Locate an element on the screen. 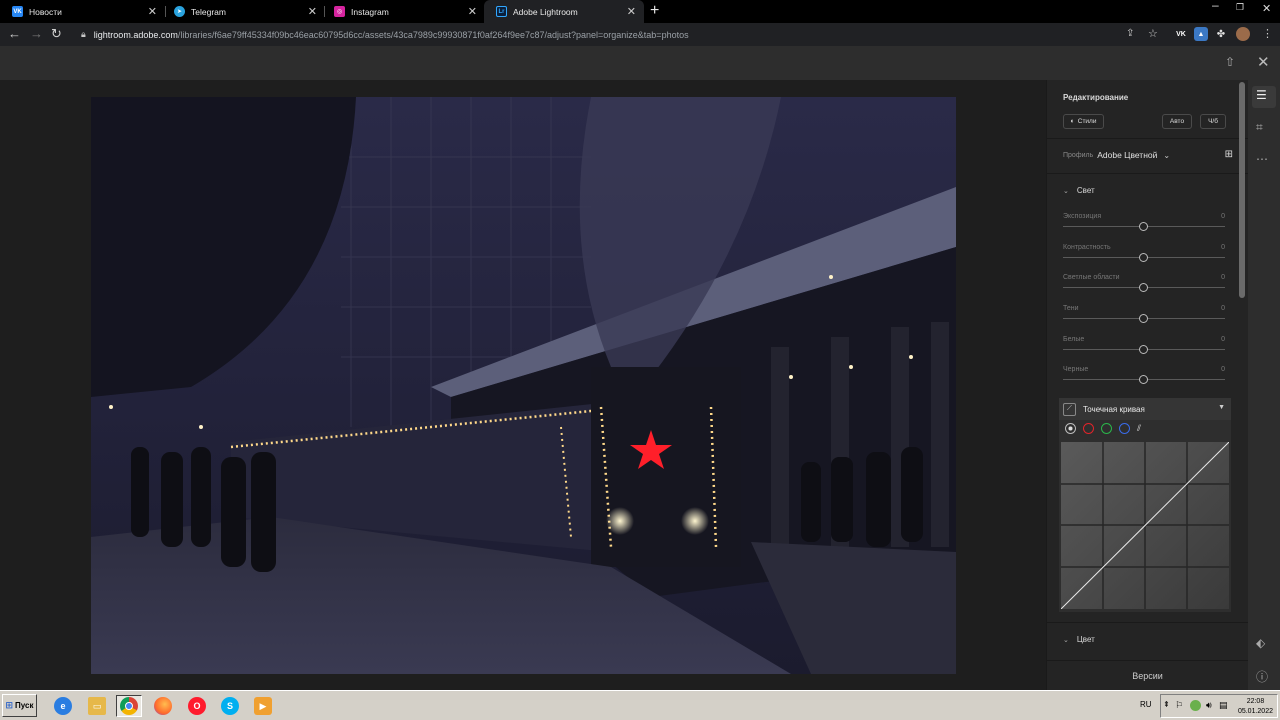  window-close-icon: ✕ is located at coordinates (1266, 8).